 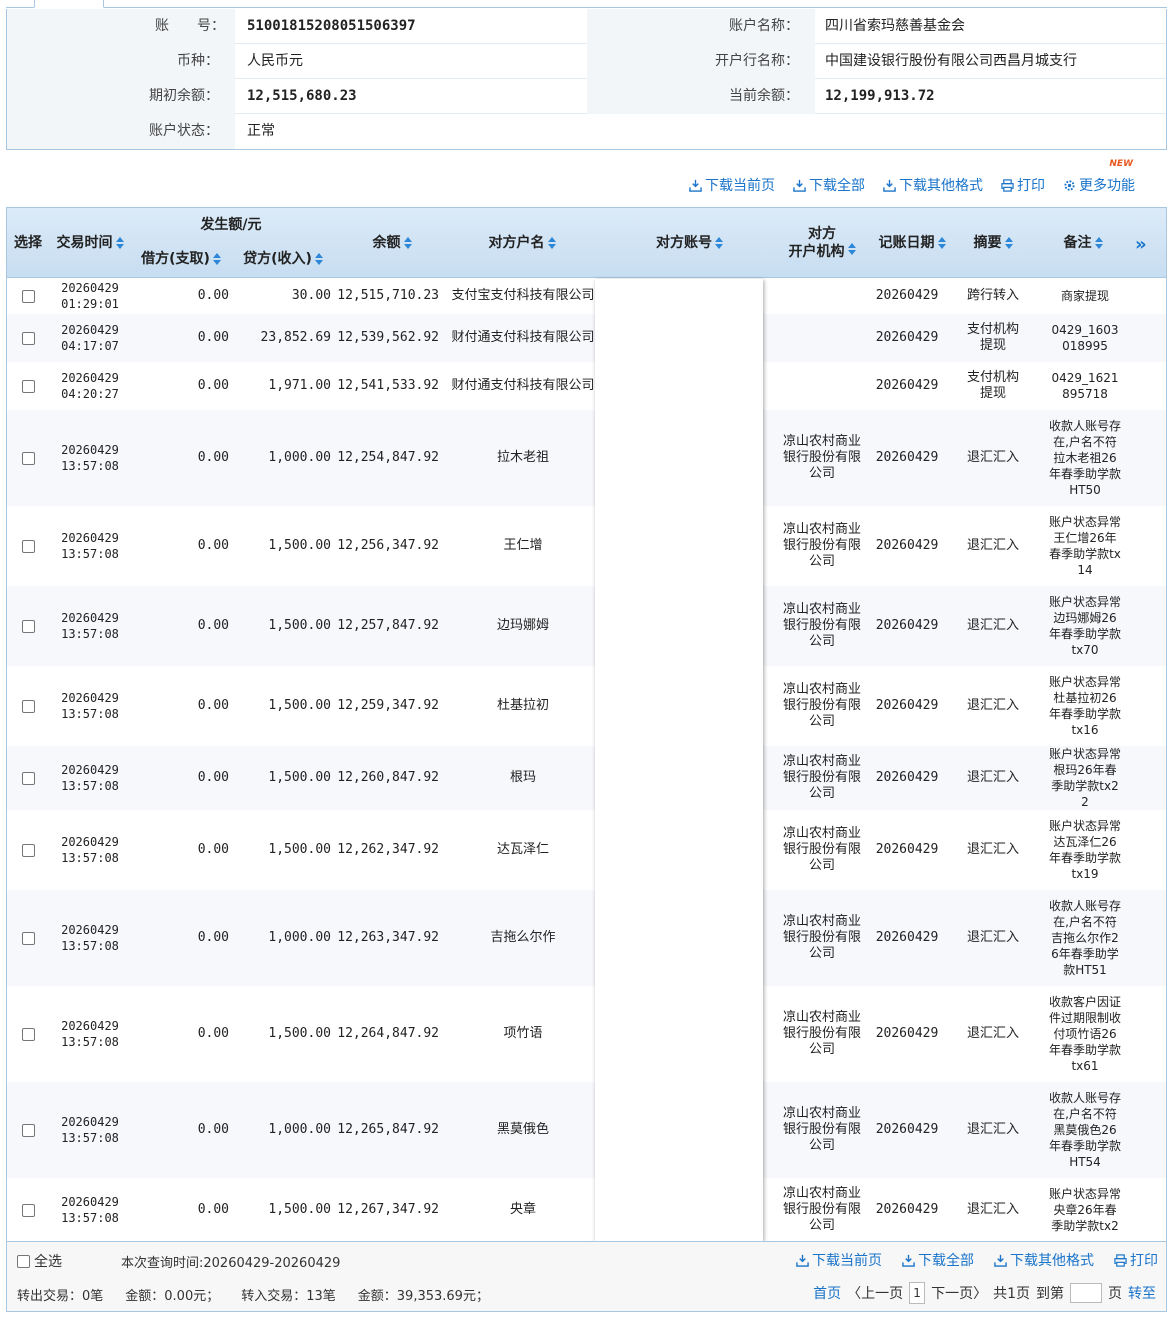 I want to click on cell-remark: 账户状态异常央章26年春季助学款tx2, so click(x=1085, y=1210).